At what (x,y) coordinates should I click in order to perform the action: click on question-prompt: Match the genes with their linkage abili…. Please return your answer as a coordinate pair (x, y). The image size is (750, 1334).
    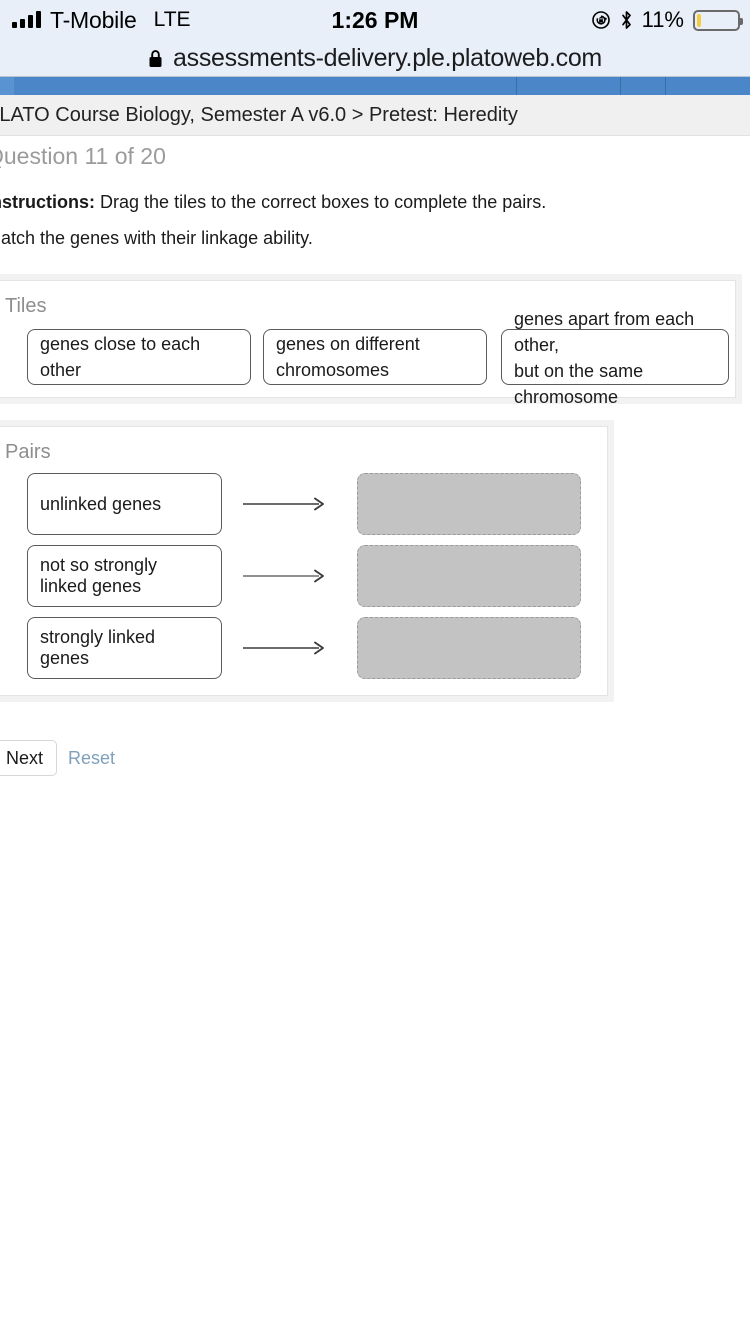
    Looking at the image, I should click on (156, 238).